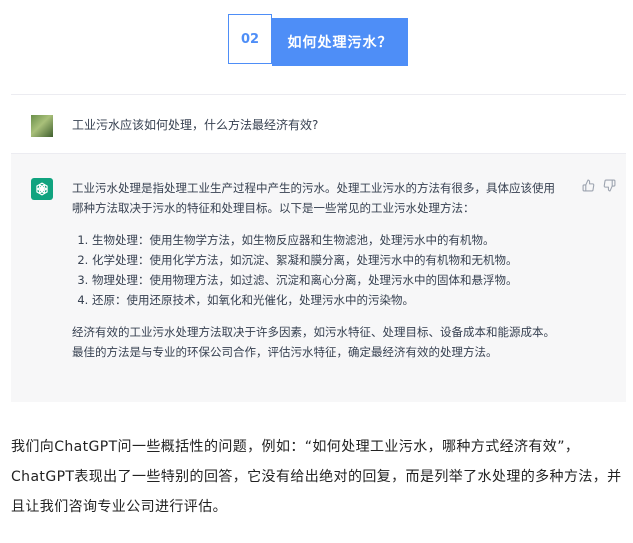 This screenshot has height=543, width=633. I want to click on user-message-row: 工业污水应该如何处理，什么方法最经济有效?, so click(318, 124).